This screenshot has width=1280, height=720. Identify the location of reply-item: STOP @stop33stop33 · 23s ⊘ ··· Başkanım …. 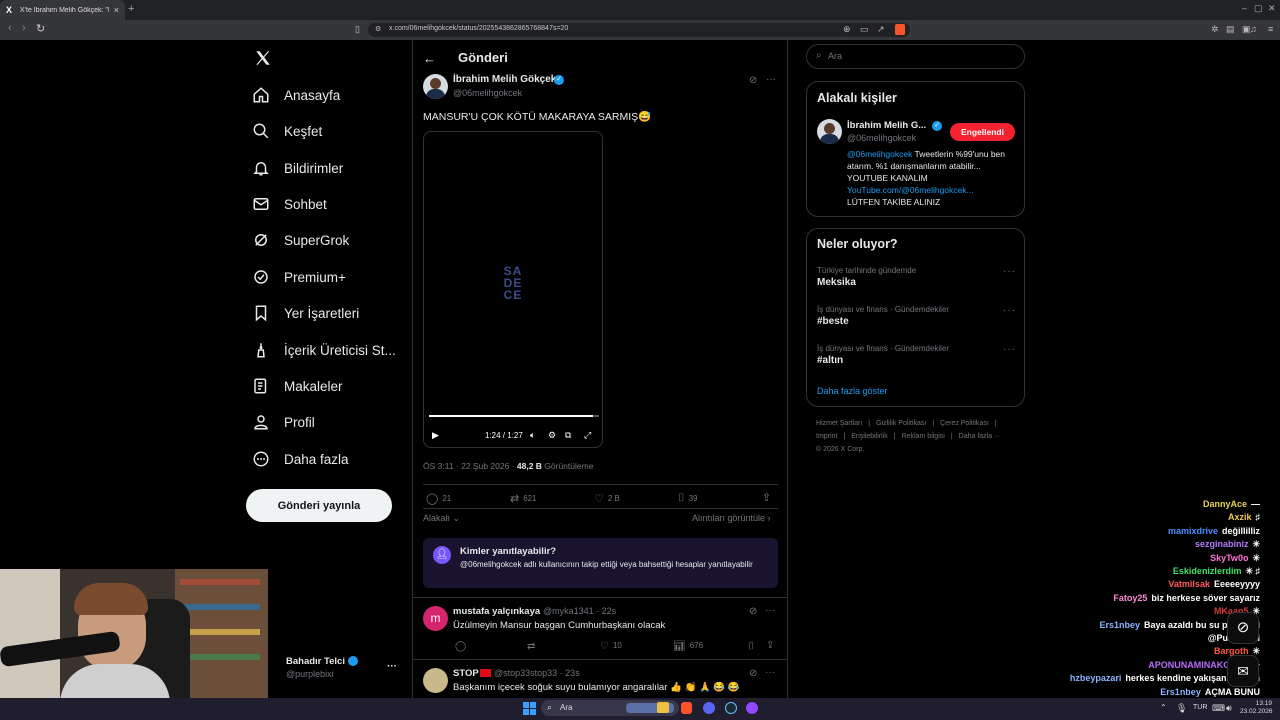
(600, 679).